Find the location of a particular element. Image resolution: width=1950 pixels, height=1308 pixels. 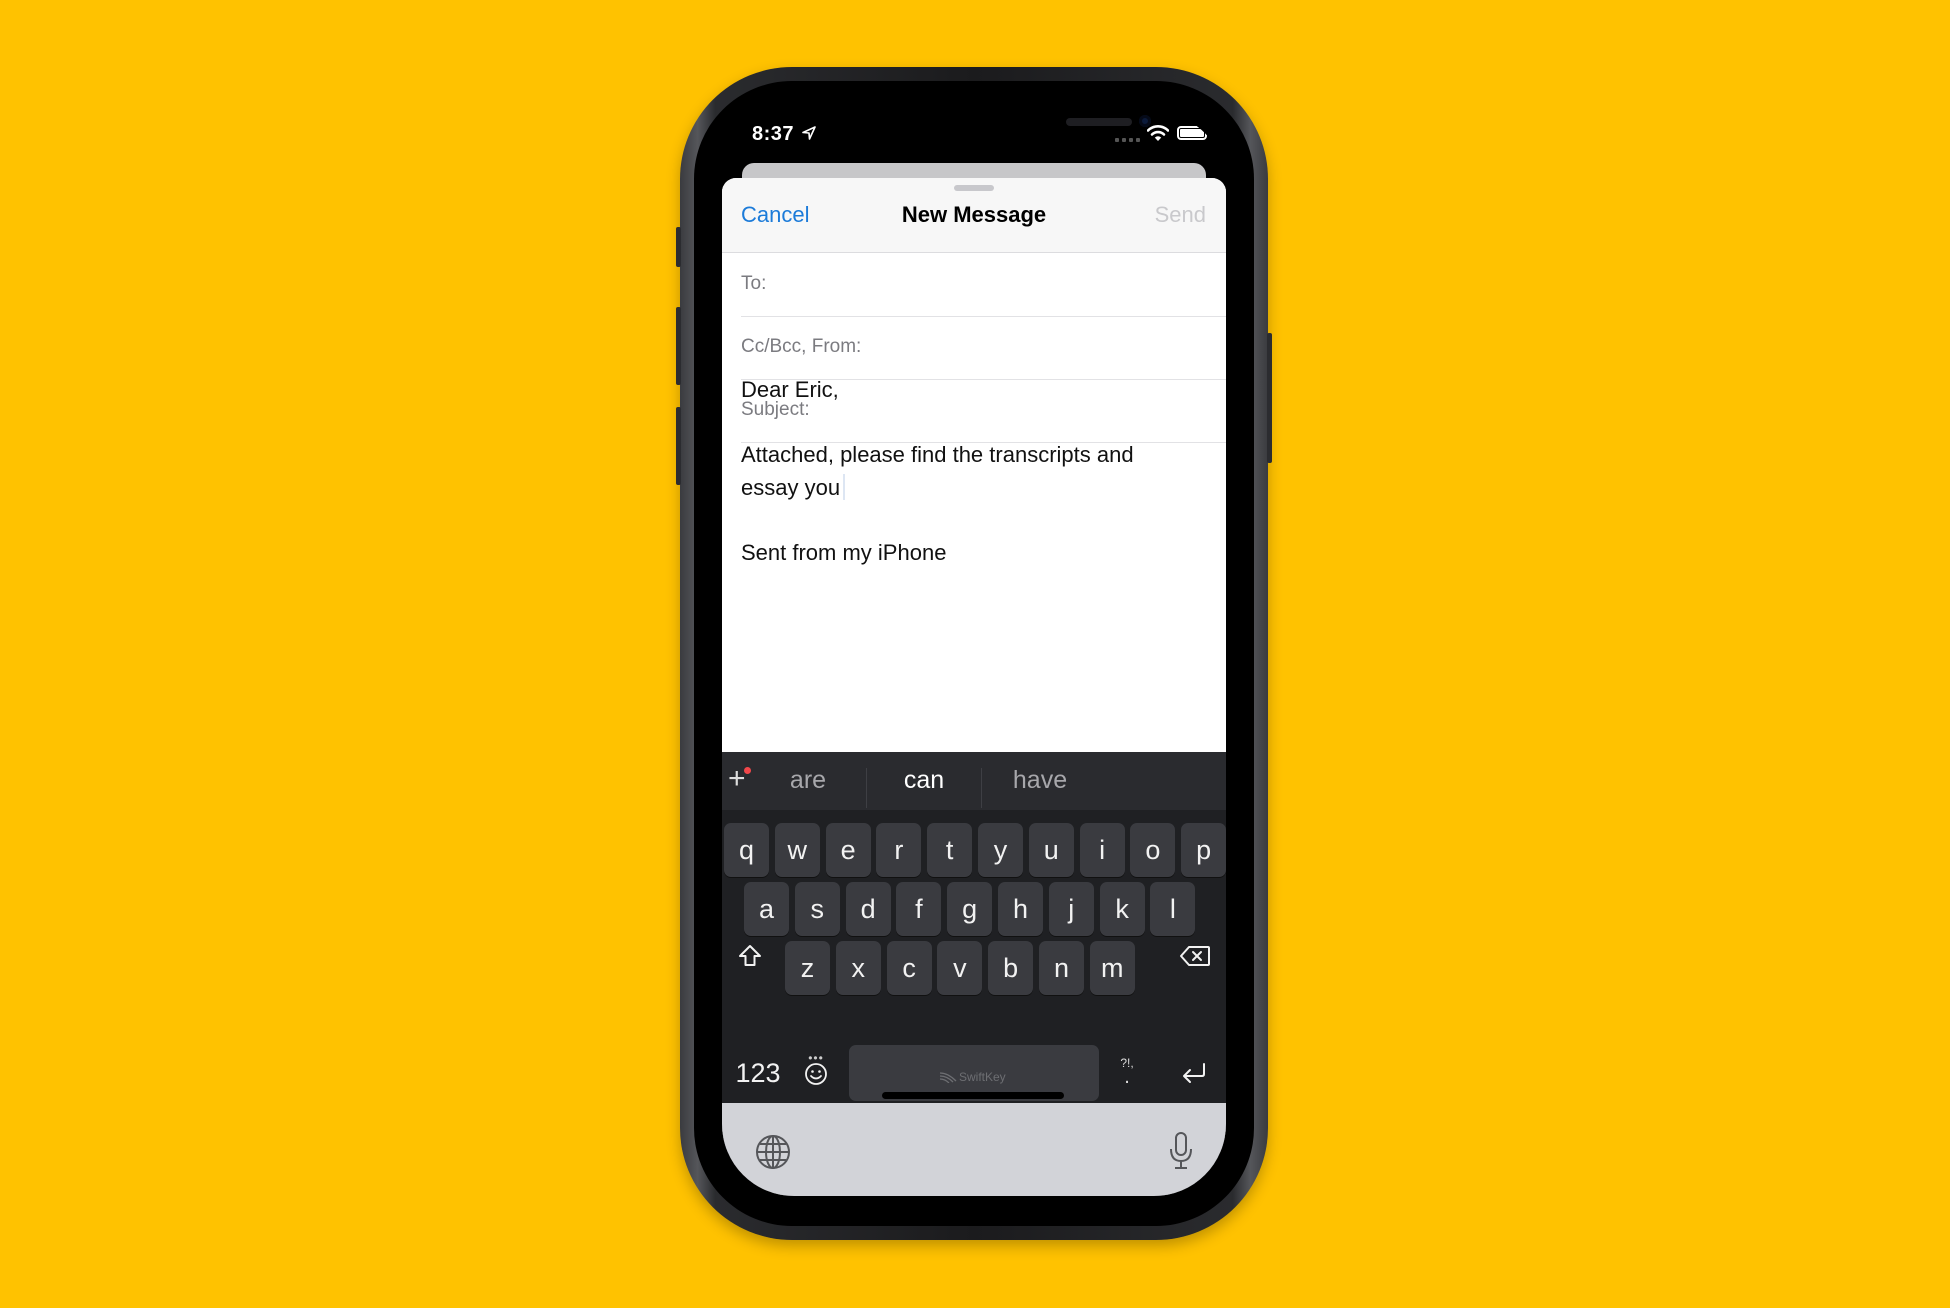

backspace-icon is located at coordinates (1195, 956).